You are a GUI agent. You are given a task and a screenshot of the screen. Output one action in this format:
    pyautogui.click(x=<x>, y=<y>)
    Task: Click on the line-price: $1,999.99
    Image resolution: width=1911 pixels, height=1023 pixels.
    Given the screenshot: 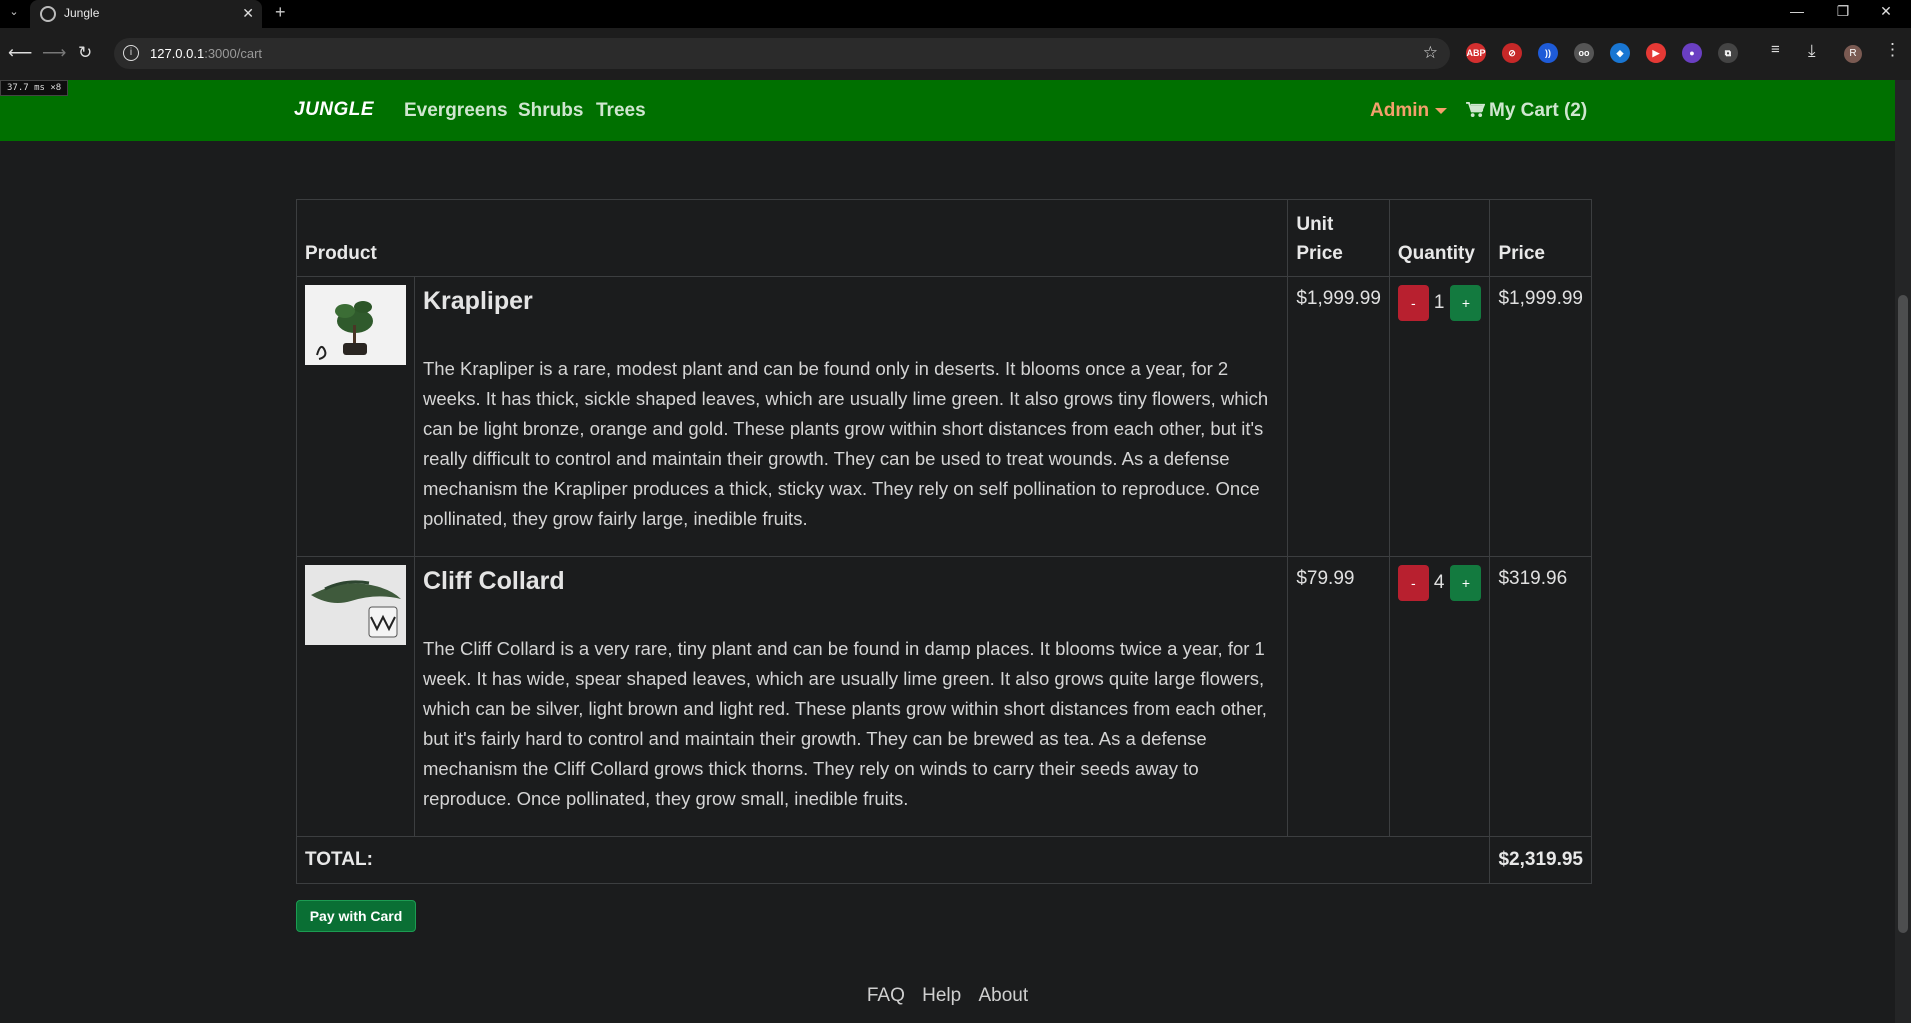 What is the action you would take?
    pyautogui.click(x=1540, y=416)
    